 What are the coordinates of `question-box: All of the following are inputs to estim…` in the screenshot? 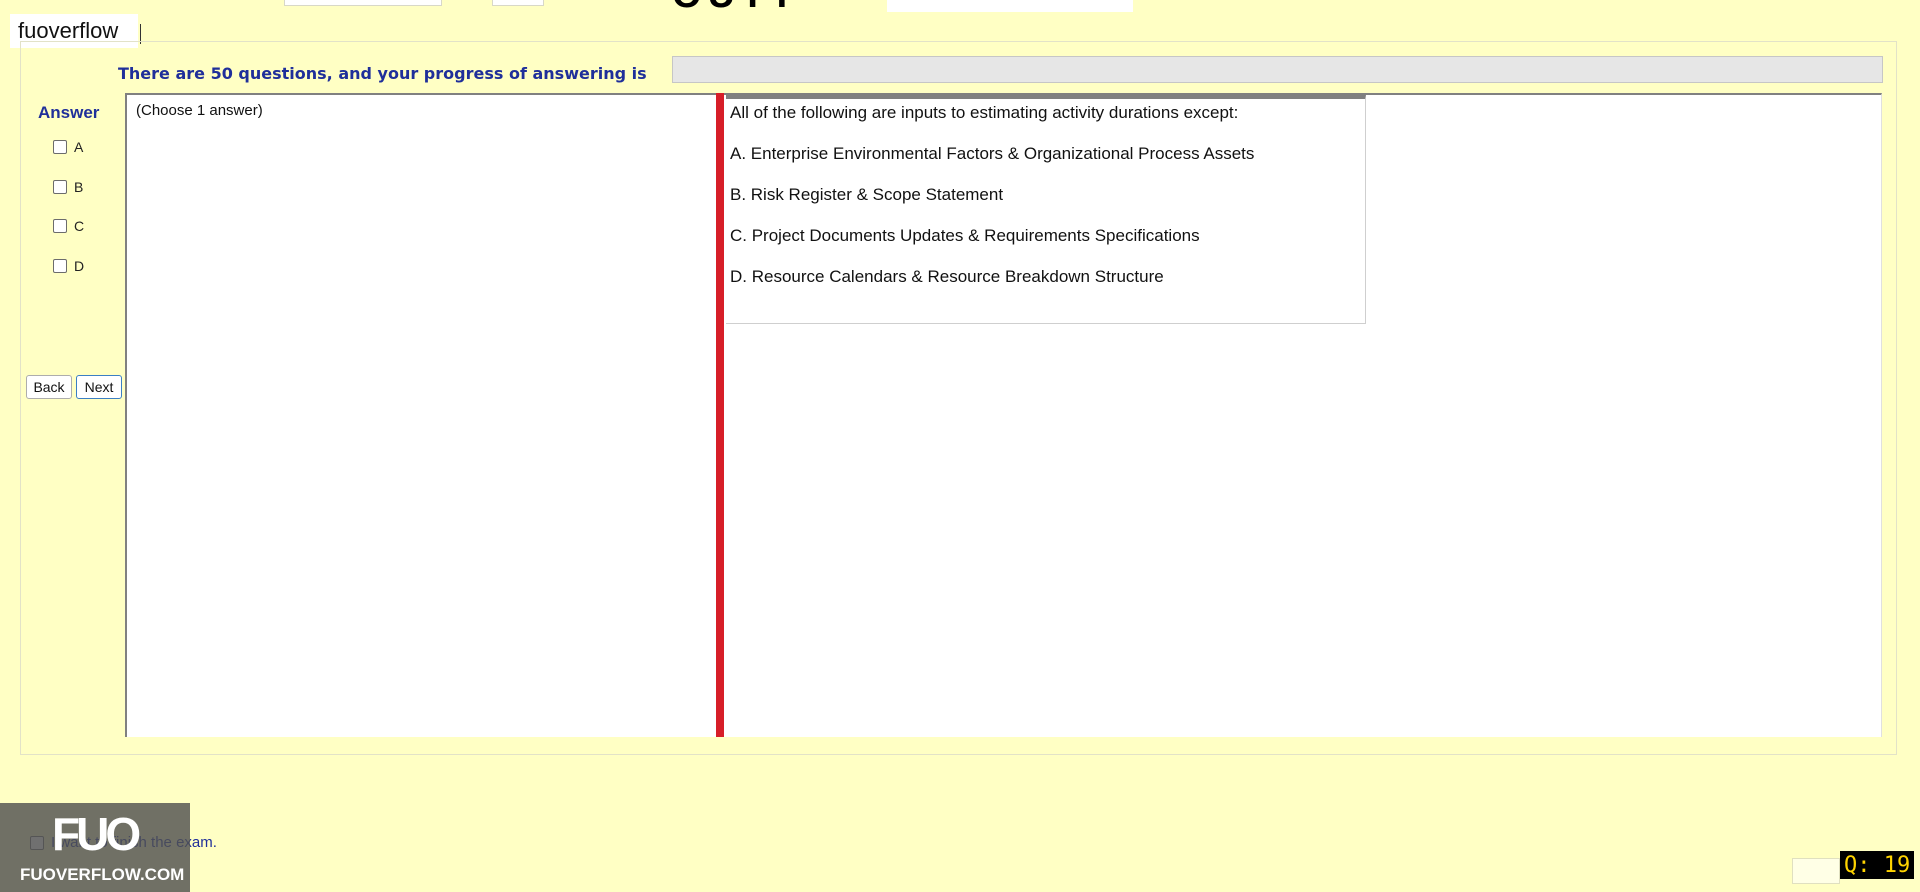 It's located at (1046, 209).